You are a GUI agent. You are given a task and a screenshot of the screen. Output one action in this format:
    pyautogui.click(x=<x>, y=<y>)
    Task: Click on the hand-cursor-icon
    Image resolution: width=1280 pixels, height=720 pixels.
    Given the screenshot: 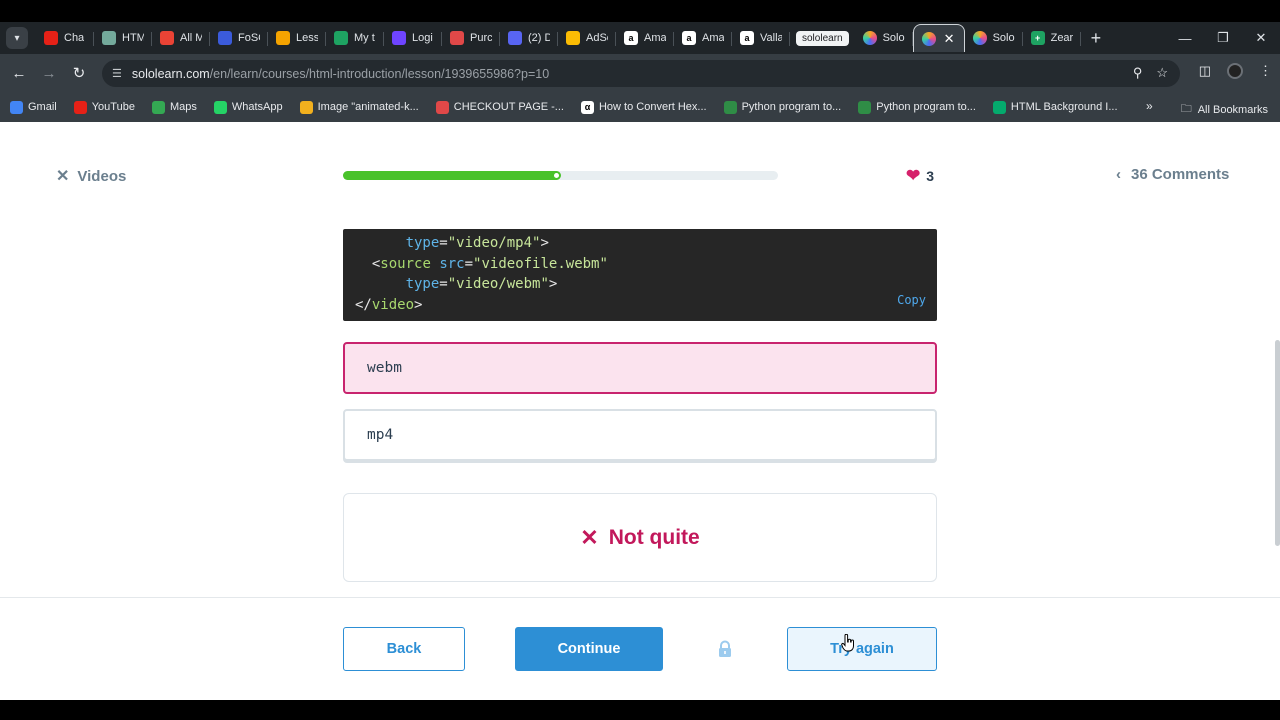 What is the action you would take?
    pyautogui.click(x=847, y=643)
    